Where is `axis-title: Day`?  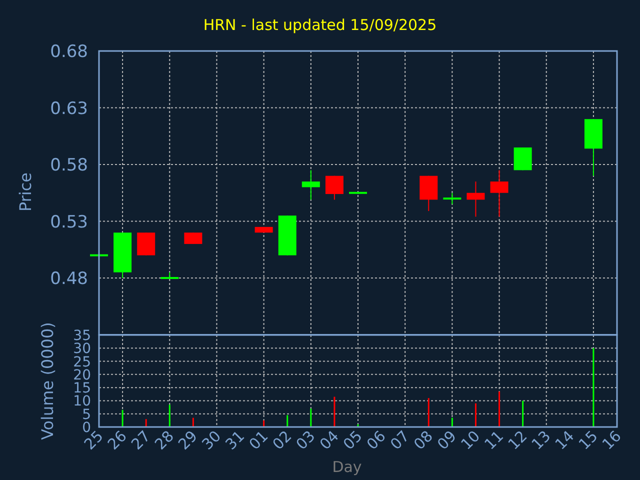 axis-title: Day is located at coordinates (347, 467).